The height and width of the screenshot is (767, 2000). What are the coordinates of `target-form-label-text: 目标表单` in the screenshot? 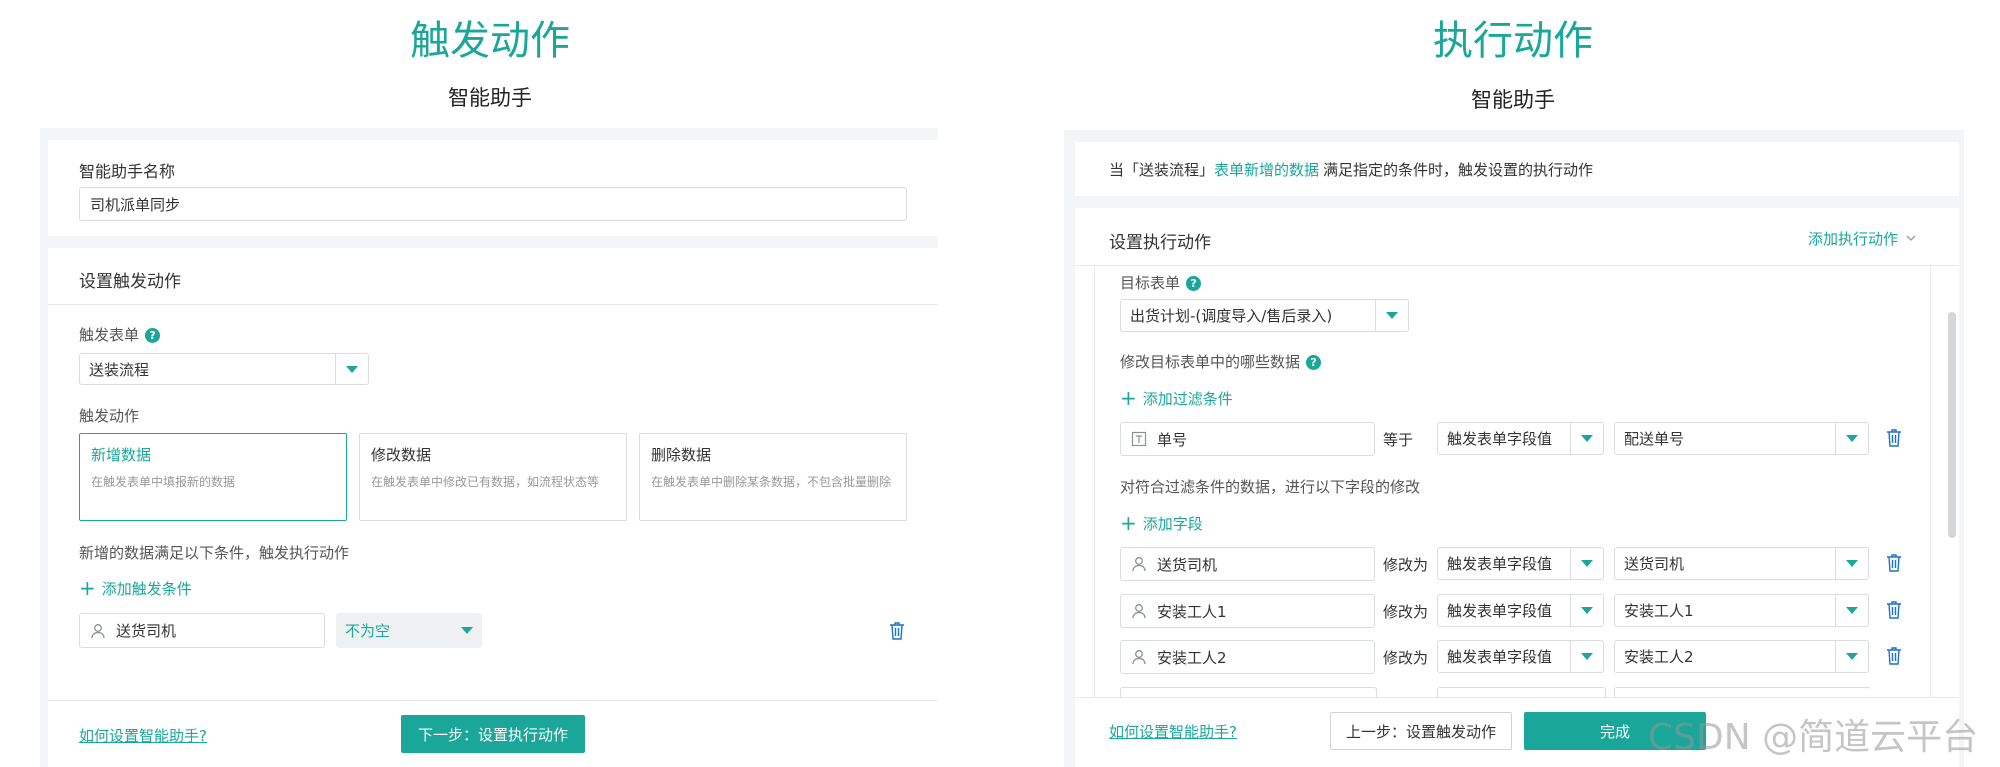 It's located at (1150, 283).